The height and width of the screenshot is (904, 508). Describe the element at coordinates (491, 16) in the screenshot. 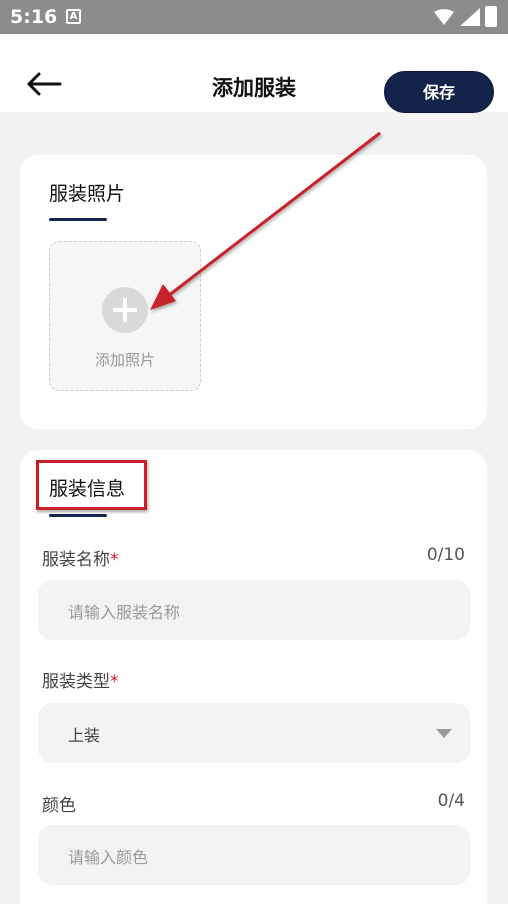

I see `battery-icon` at that location.